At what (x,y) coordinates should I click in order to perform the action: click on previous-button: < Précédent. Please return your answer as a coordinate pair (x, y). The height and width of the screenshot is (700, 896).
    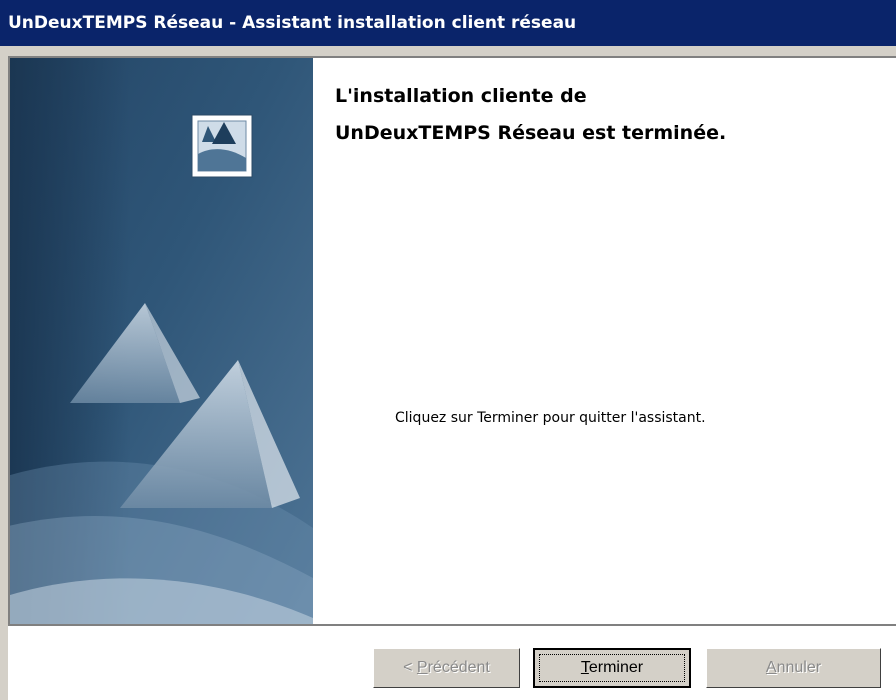
    Looking at the image, I should click on (446, 668).